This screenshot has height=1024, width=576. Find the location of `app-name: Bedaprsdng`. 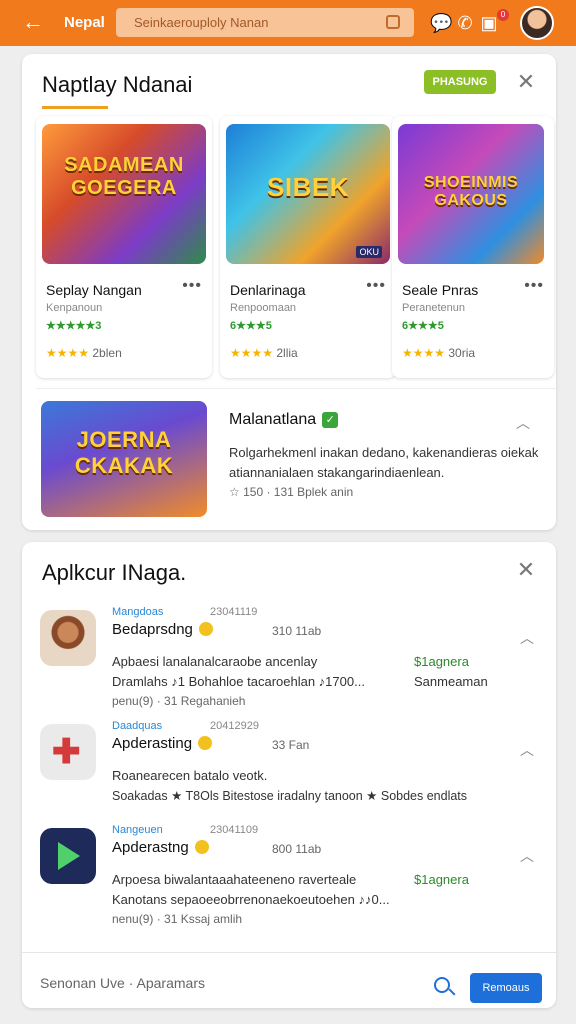

app-name: Bedaprsdng is located at coordinates (162, 629).